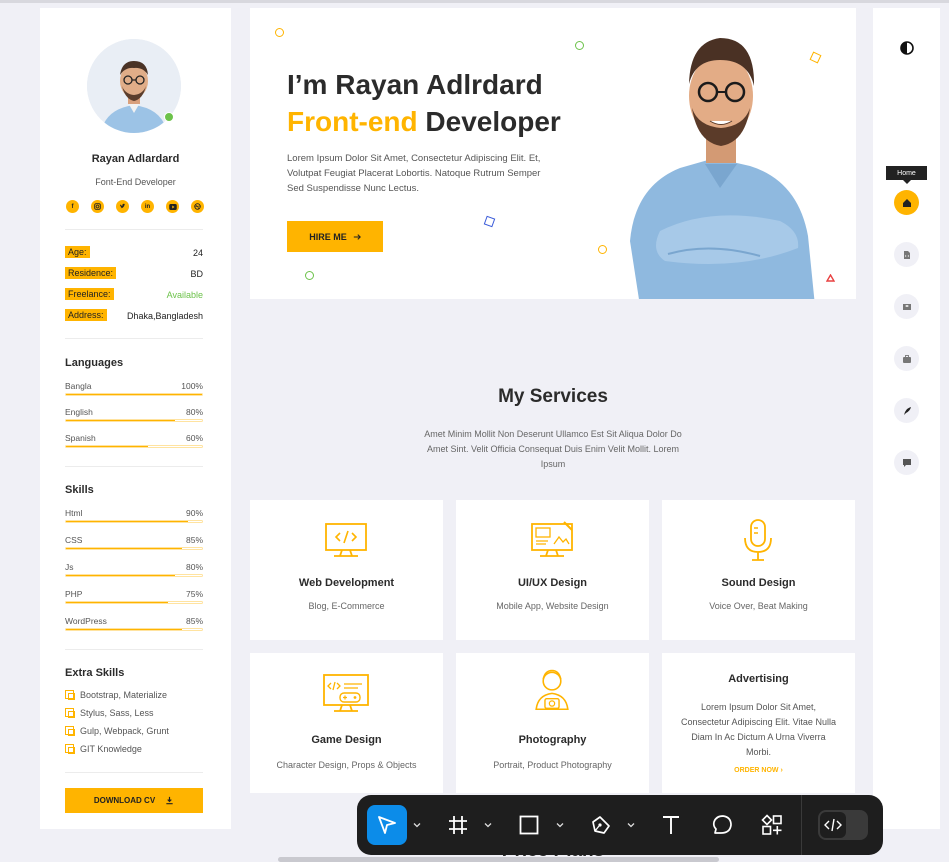 The width and height of the screenshot is (949, 862). What do you see at coordinates (194, 513) in the screenshot?
I see `skill-percent: 90%` at bounding box center [194, 513].